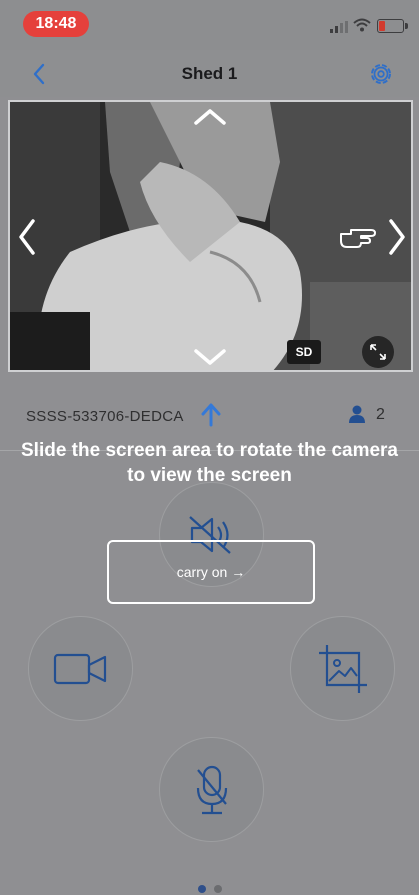 Image resolution: width=419 pixels, height=895 pixels. I want to click on pan-down-arrow, so click(210, 357).